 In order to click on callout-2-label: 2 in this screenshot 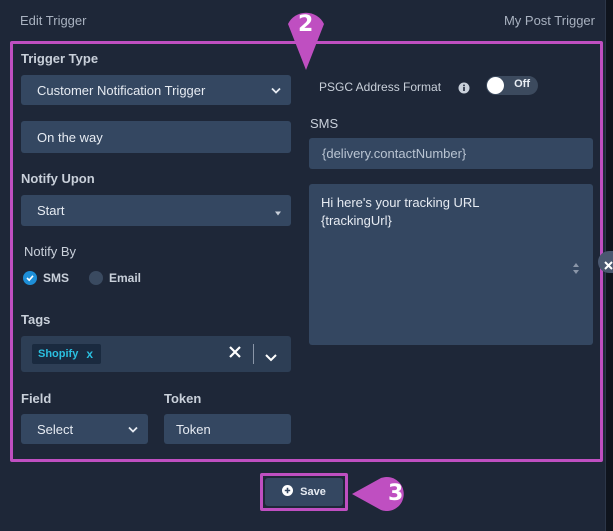, I will do `click(306, 24)`.